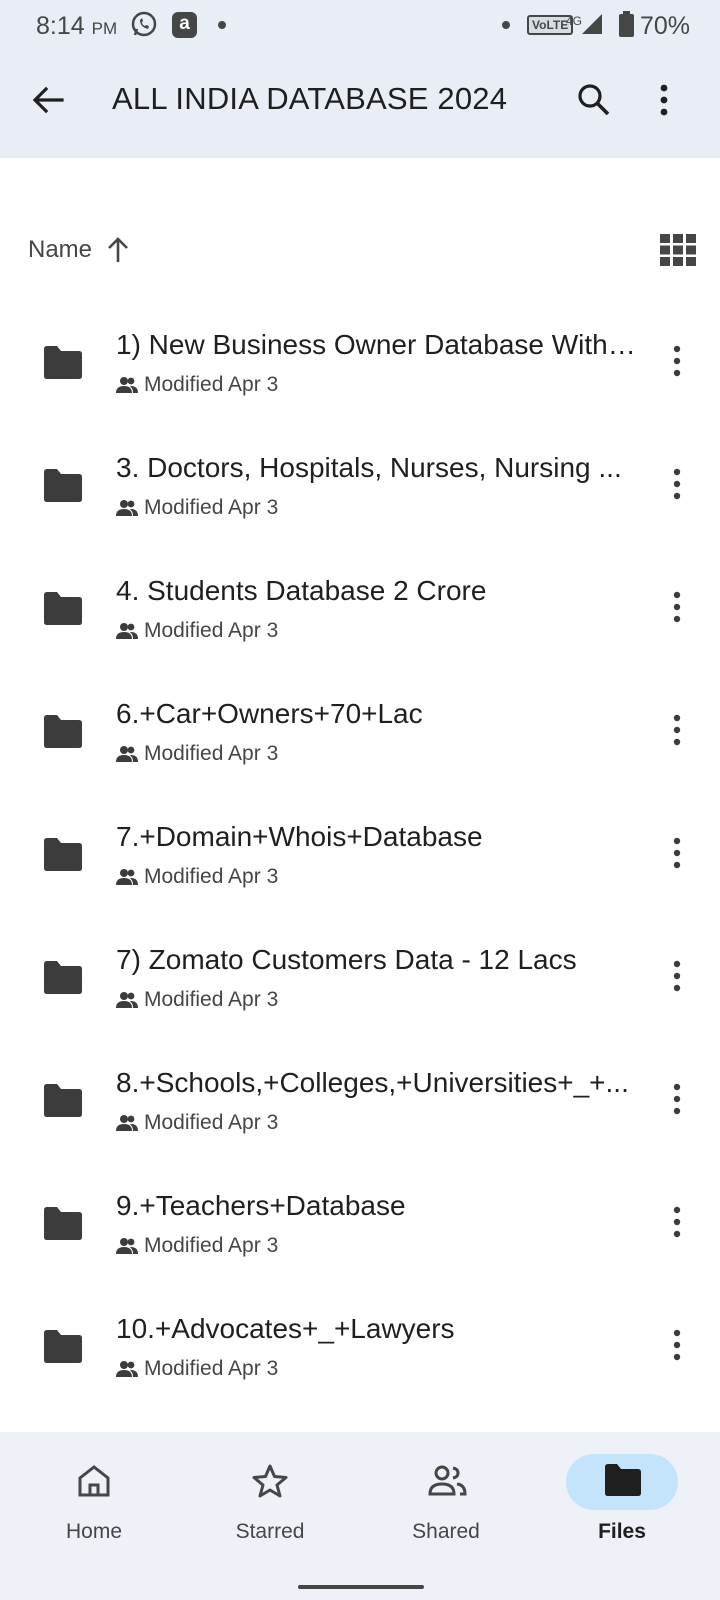 The image size is (720, 1600). I want to click on list-item: 9.+Teachers+Database Modified Apr 3, so click(360, 1227).